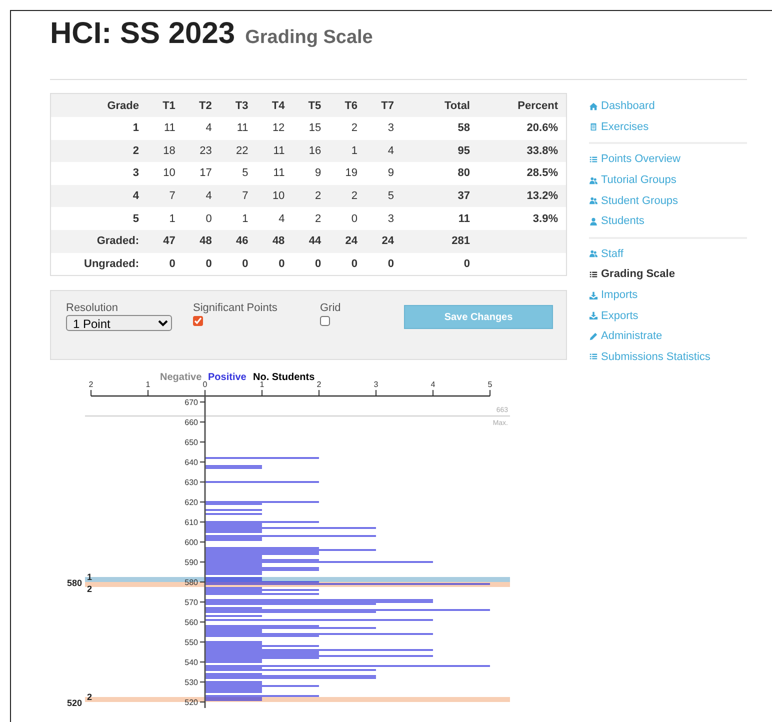 This screenshot has width=772, height=722. I want to click on page-subtitle: Grading Scale, so click(309, 38).